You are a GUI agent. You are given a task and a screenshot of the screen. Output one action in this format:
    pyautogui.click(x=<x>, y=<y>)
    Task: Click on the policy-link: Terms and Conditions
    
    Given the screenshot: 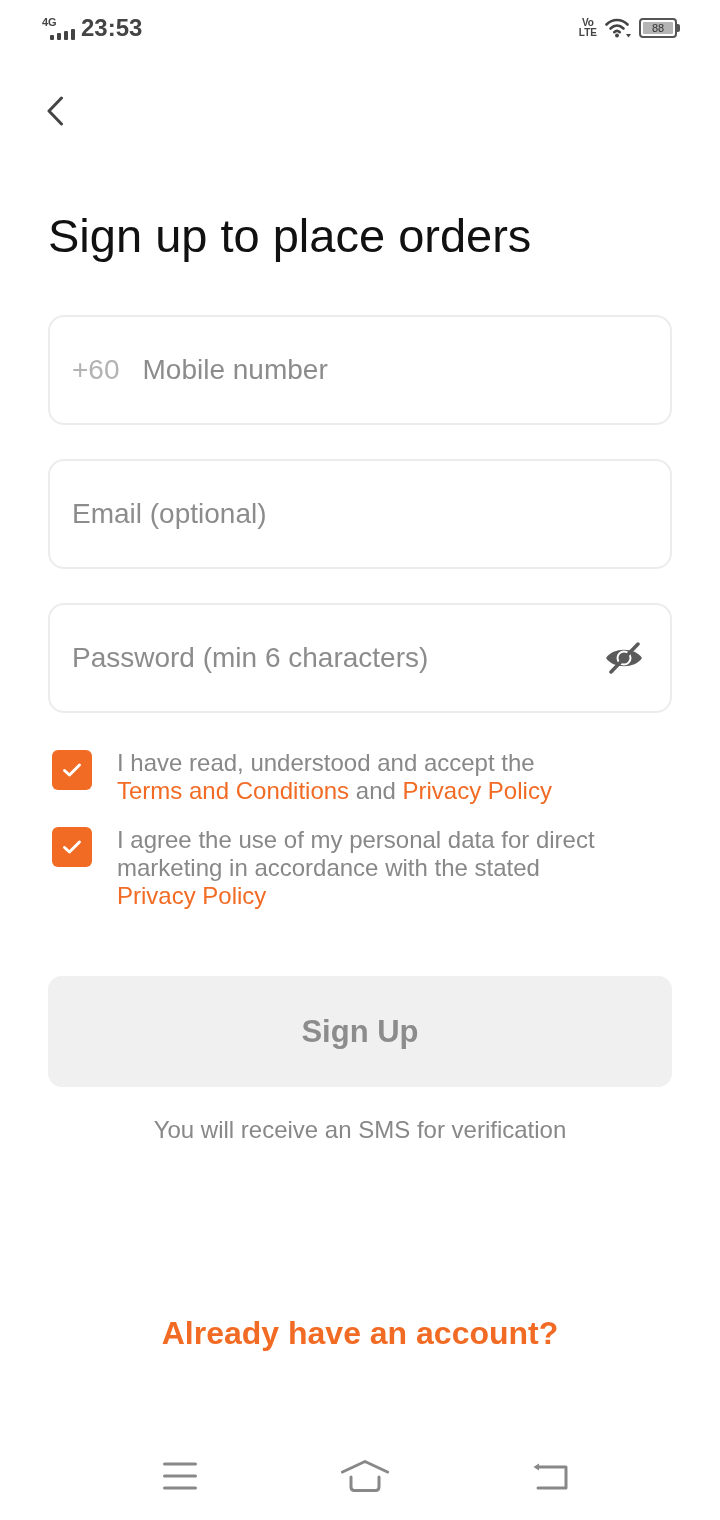 What is the action you would take?
    pyautogui.click(x=233, y=790)
    